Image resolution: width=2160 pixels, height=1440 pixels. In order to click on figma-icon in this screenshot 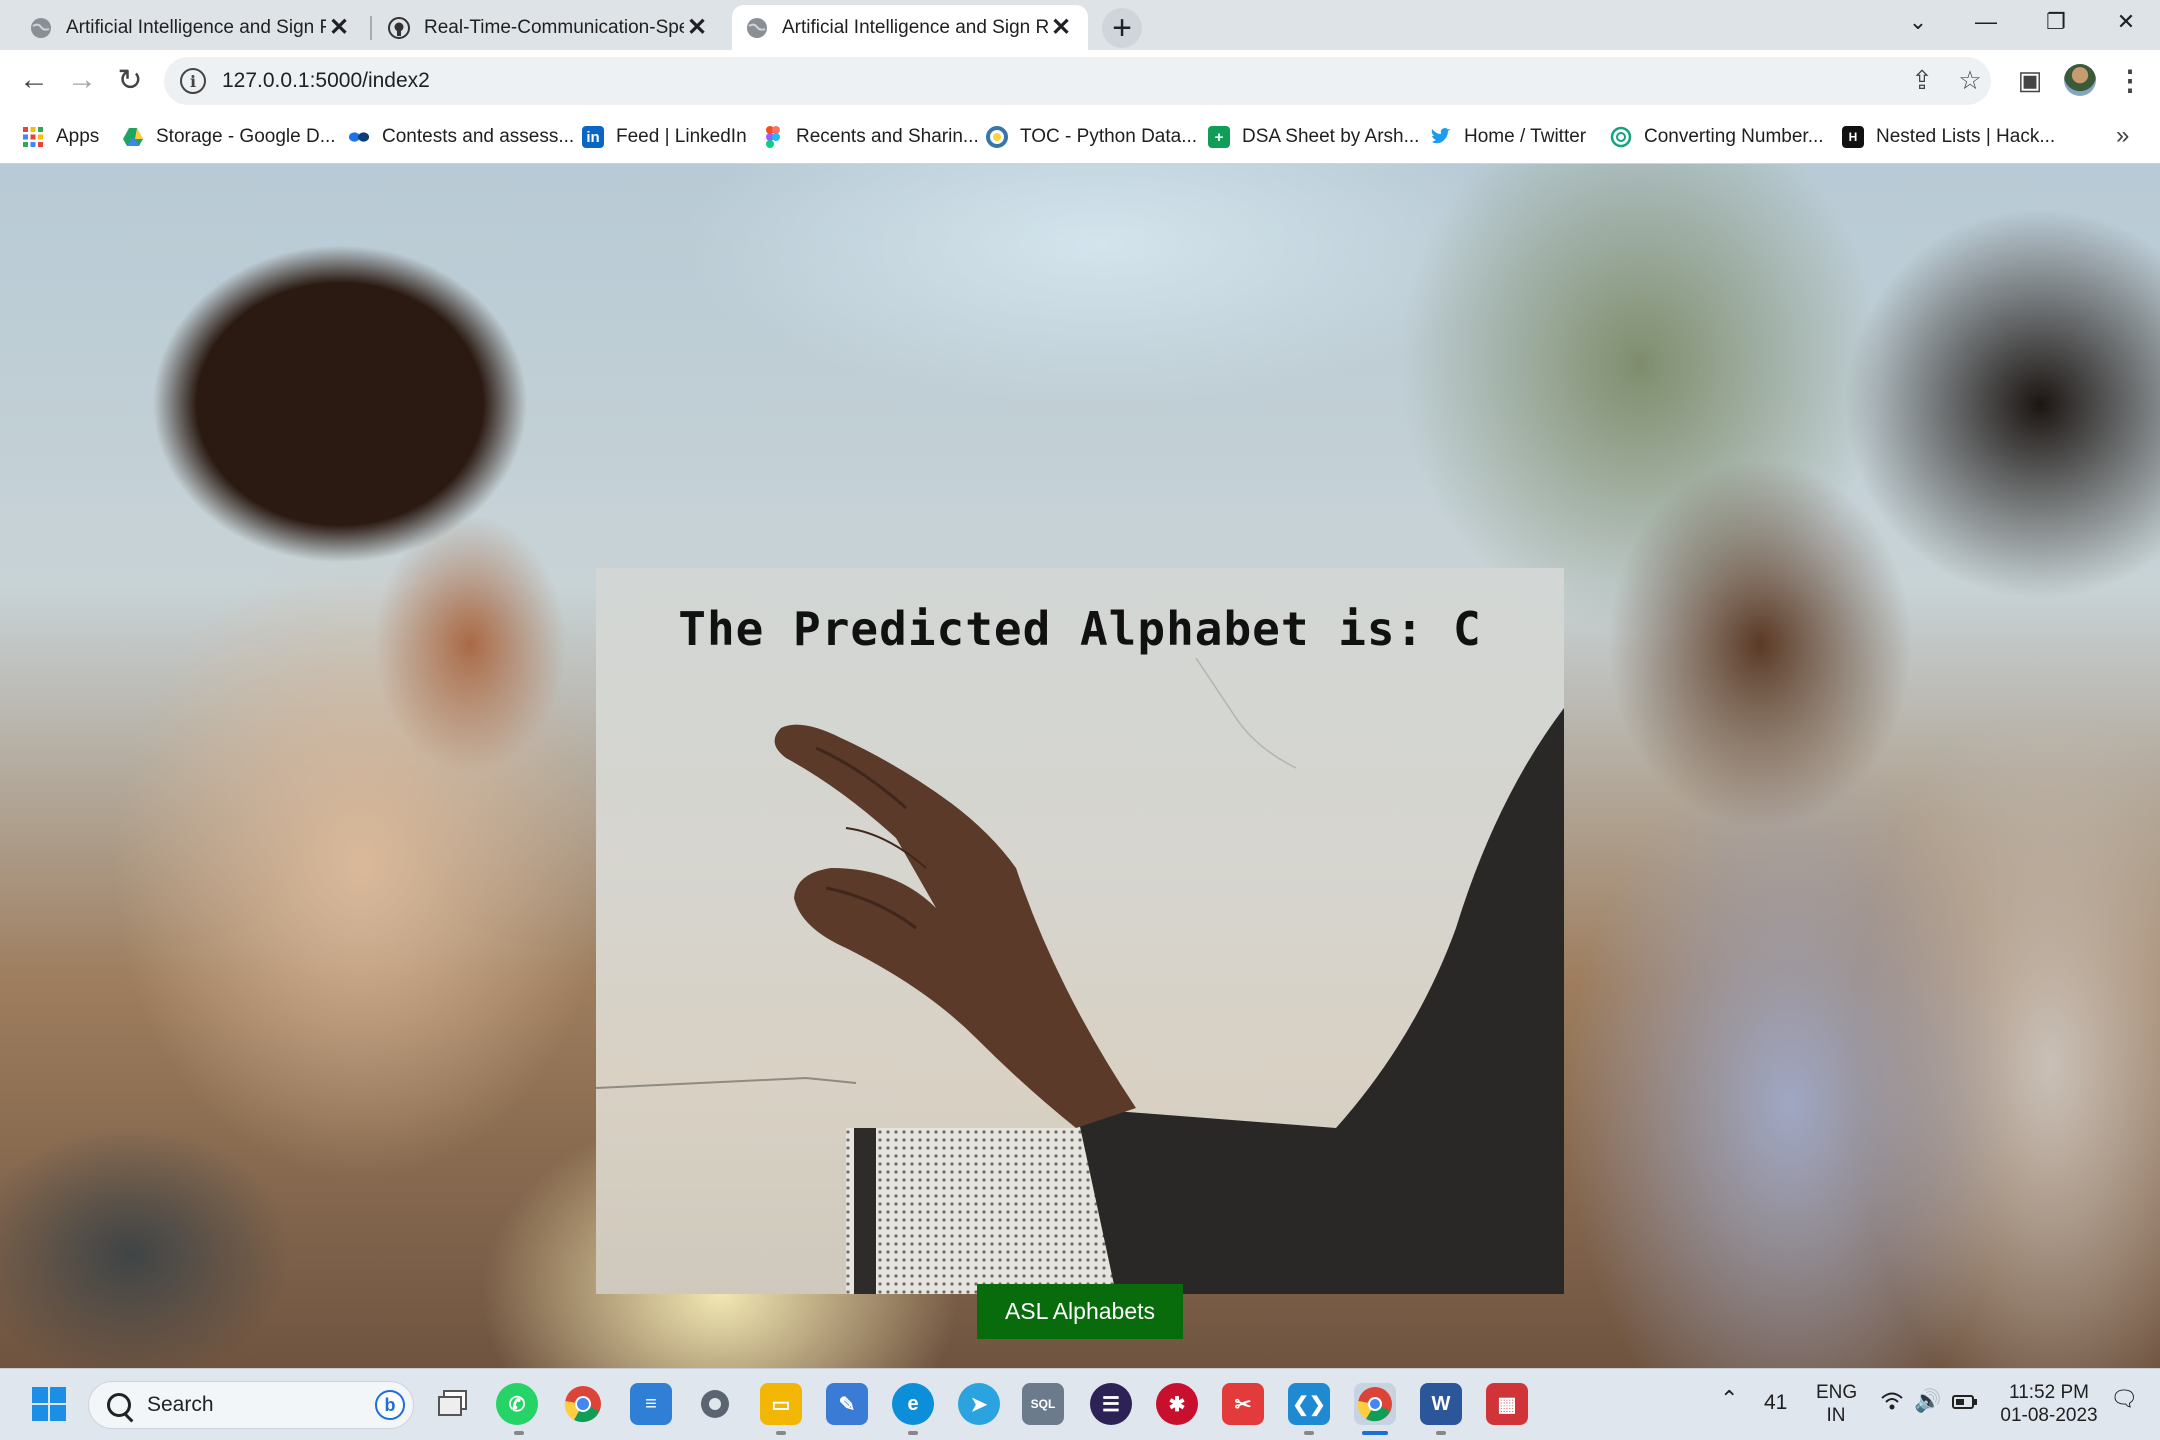, I will do `click(773, 137)`.